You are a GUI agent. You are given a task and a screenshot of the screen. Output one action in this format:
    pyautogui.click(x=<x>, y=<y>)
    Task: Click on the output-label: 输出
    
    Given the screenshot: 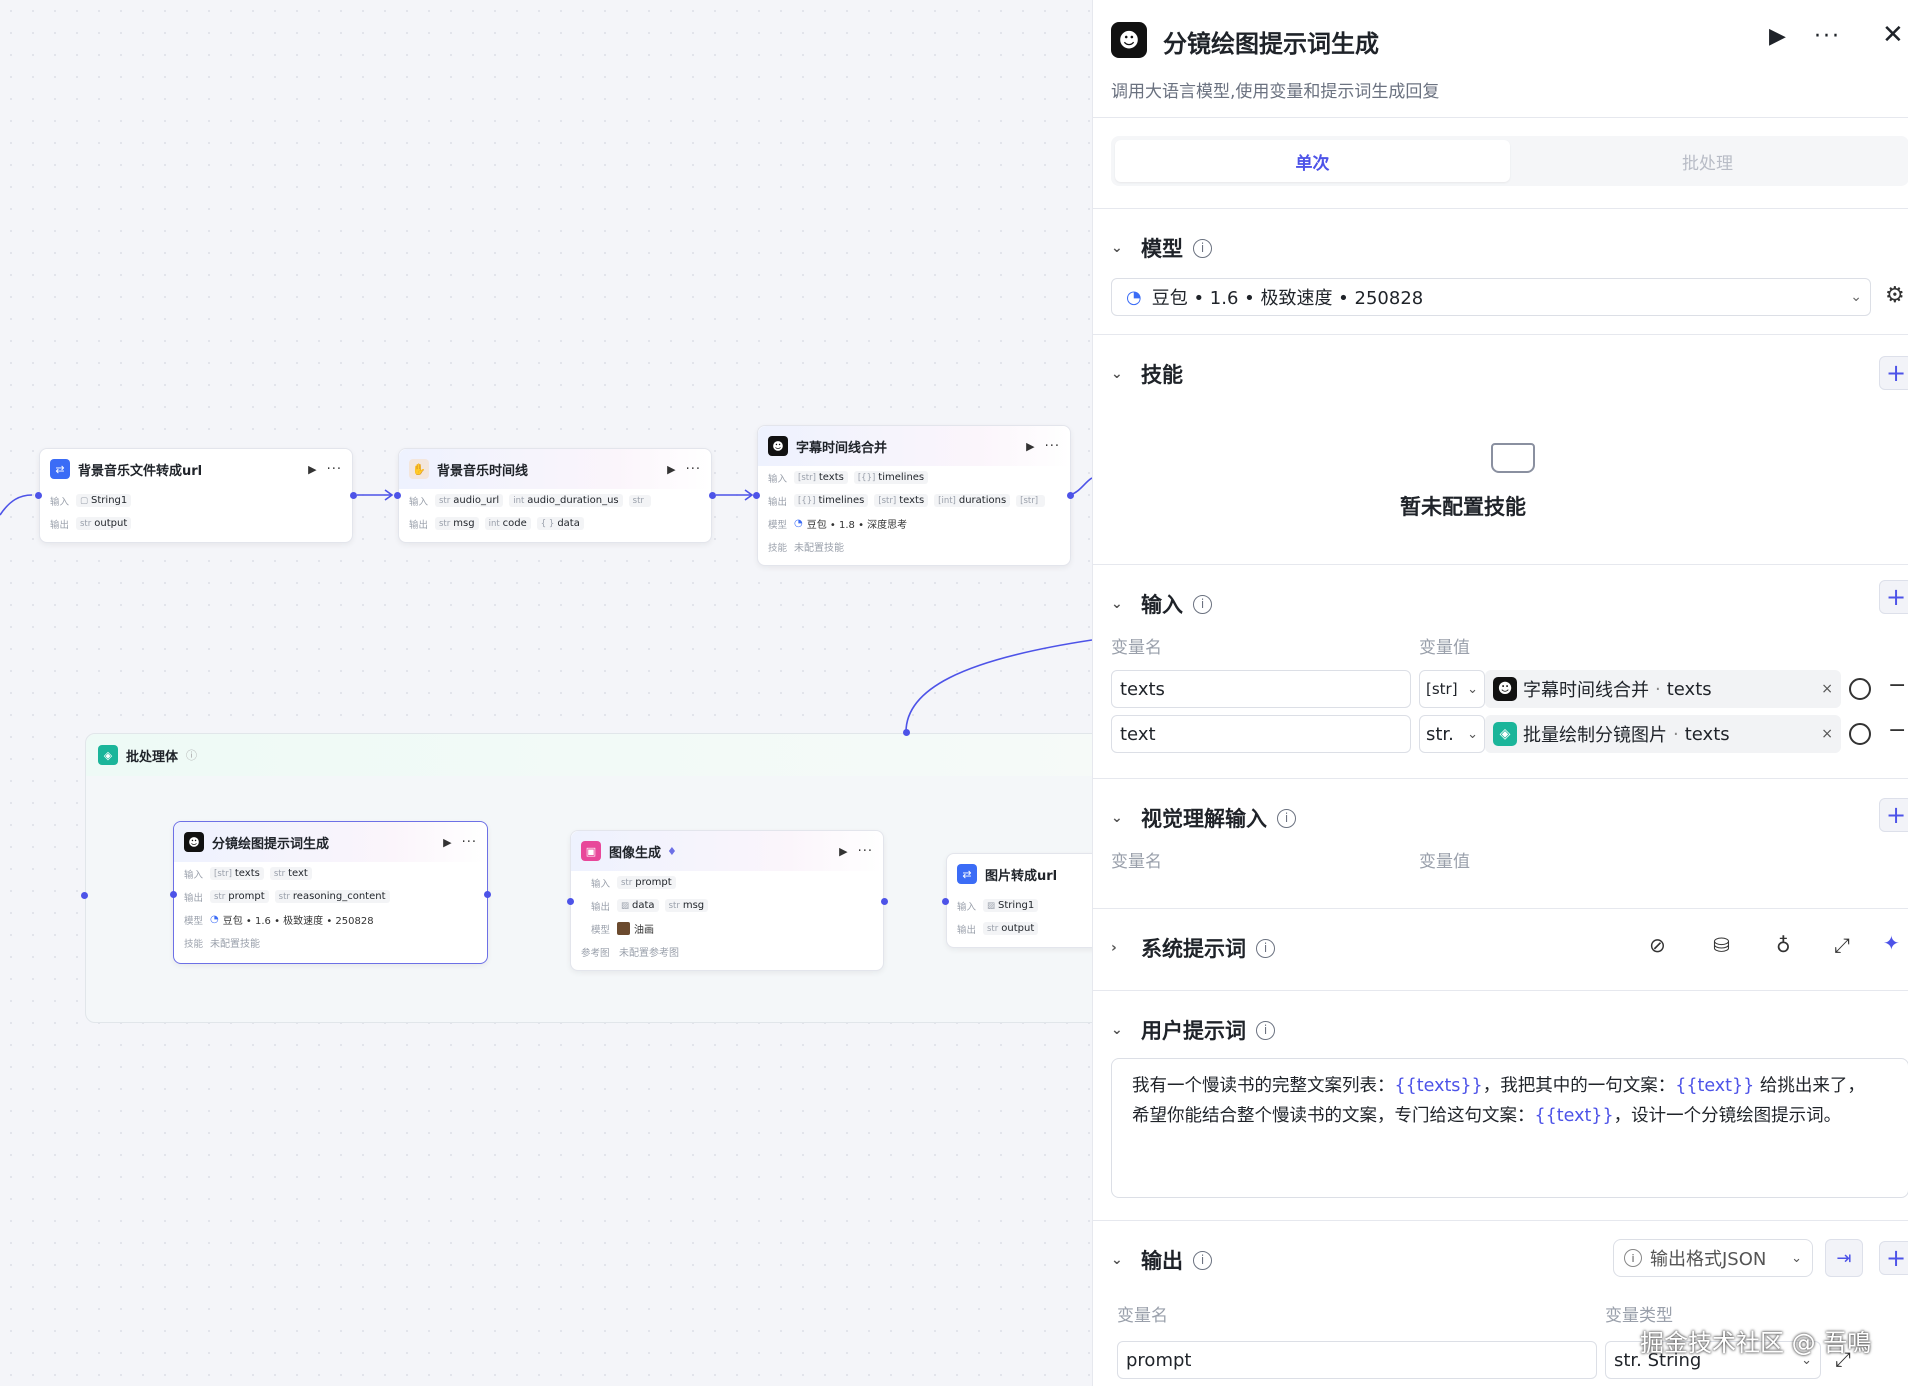 What is the action you would take?
    pyautogui.click(x=194, y=898)
    